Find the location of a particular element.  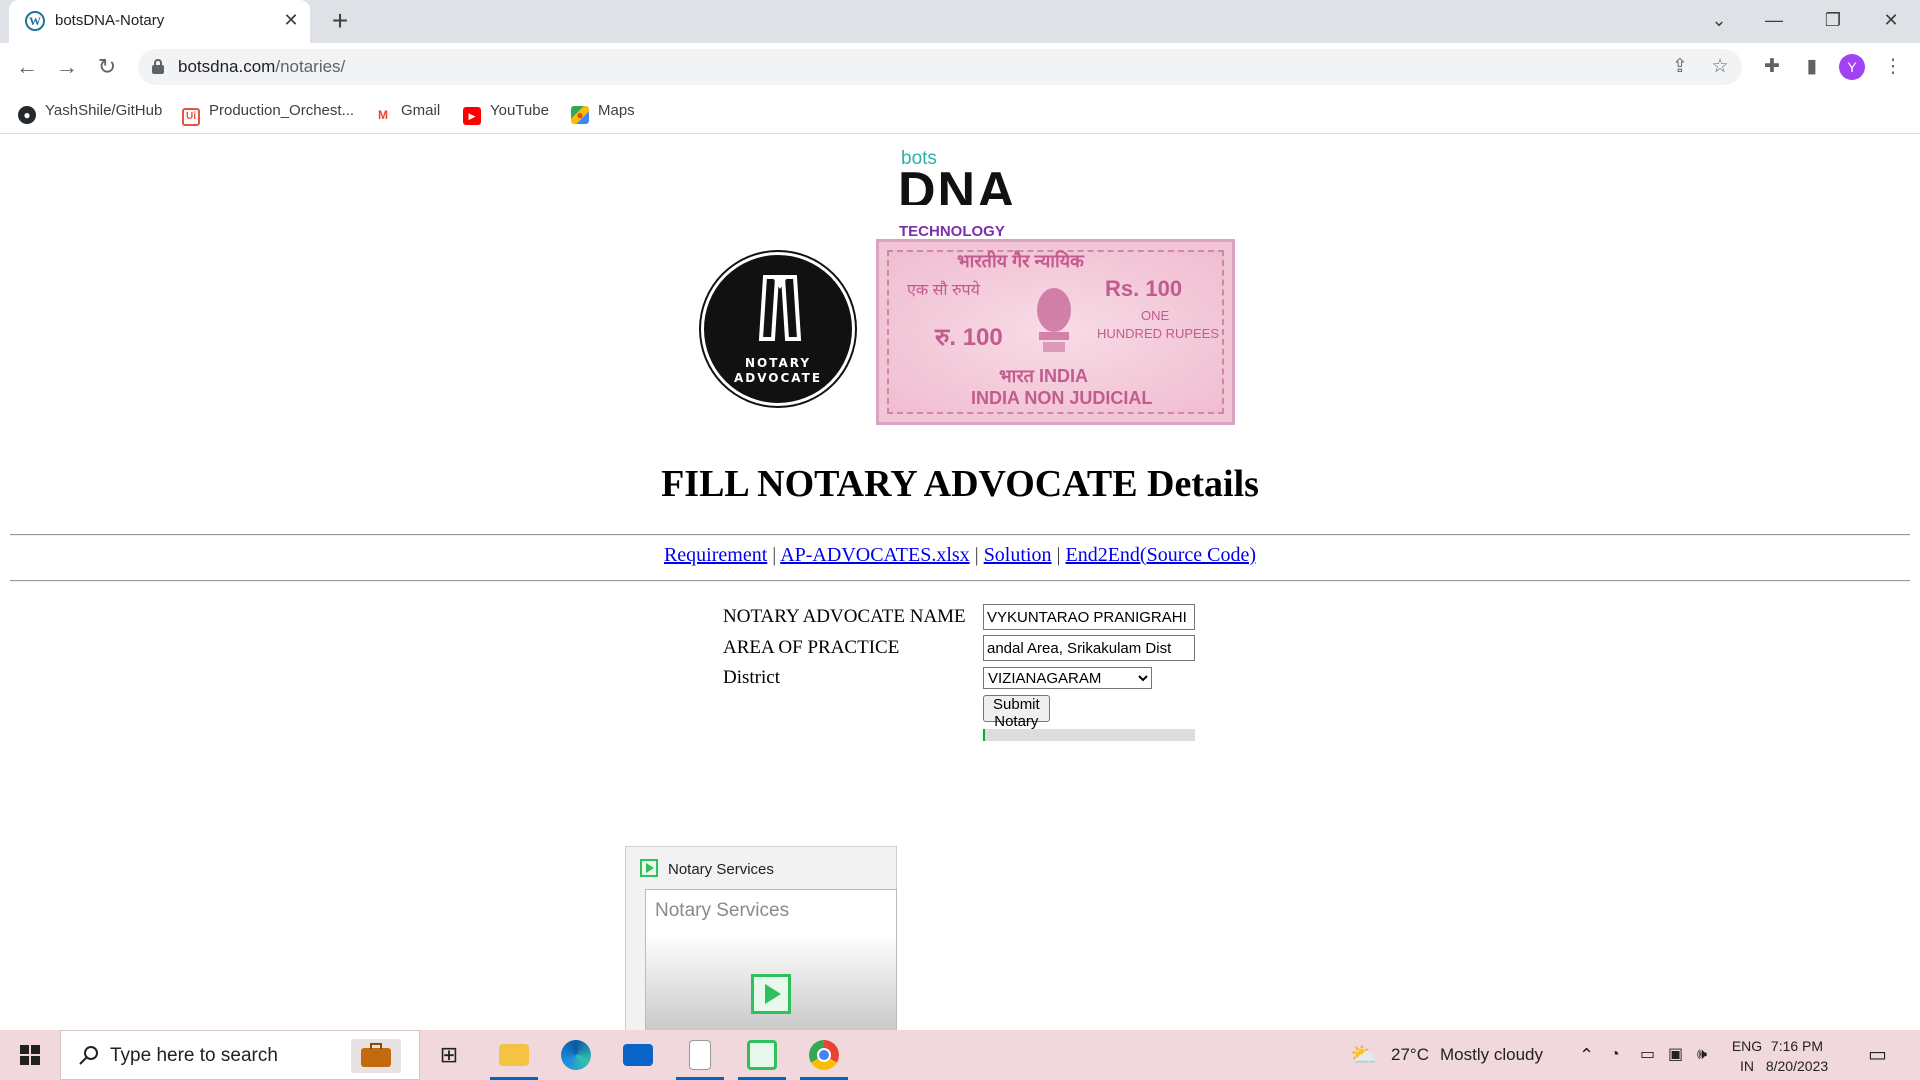

stamp-rs-right: Rs. 100 is located at coordinates (1144, 288).